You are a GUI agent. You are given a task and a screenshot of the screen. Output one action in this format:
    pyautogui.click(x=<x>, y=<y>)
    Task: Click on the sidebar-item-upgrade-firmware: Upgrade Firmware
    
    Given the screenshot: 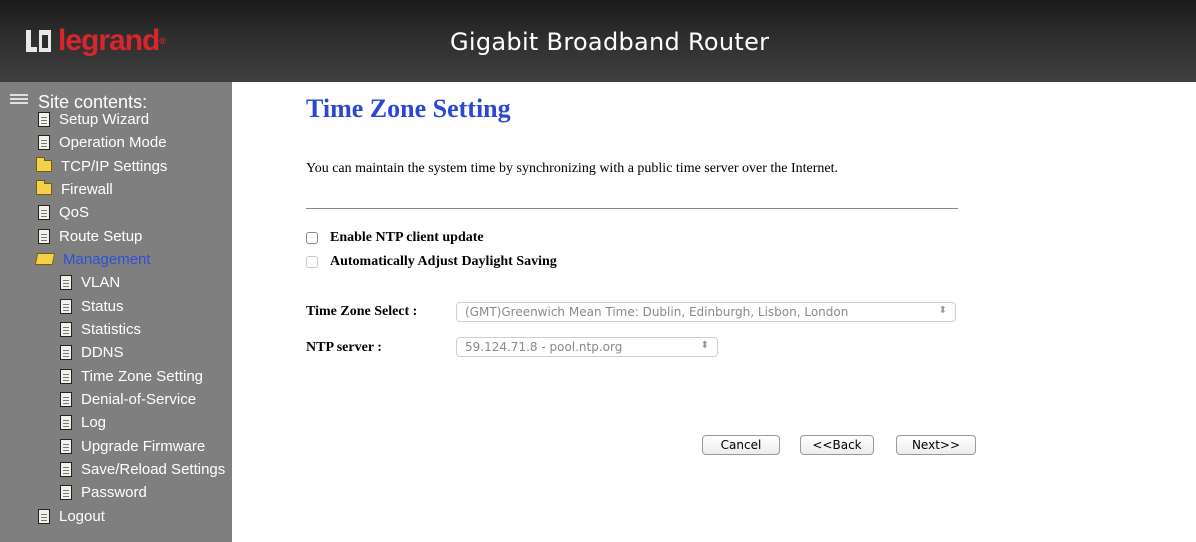 What is the action you would take?
    pyautogui.click(x=132, y=446)
    